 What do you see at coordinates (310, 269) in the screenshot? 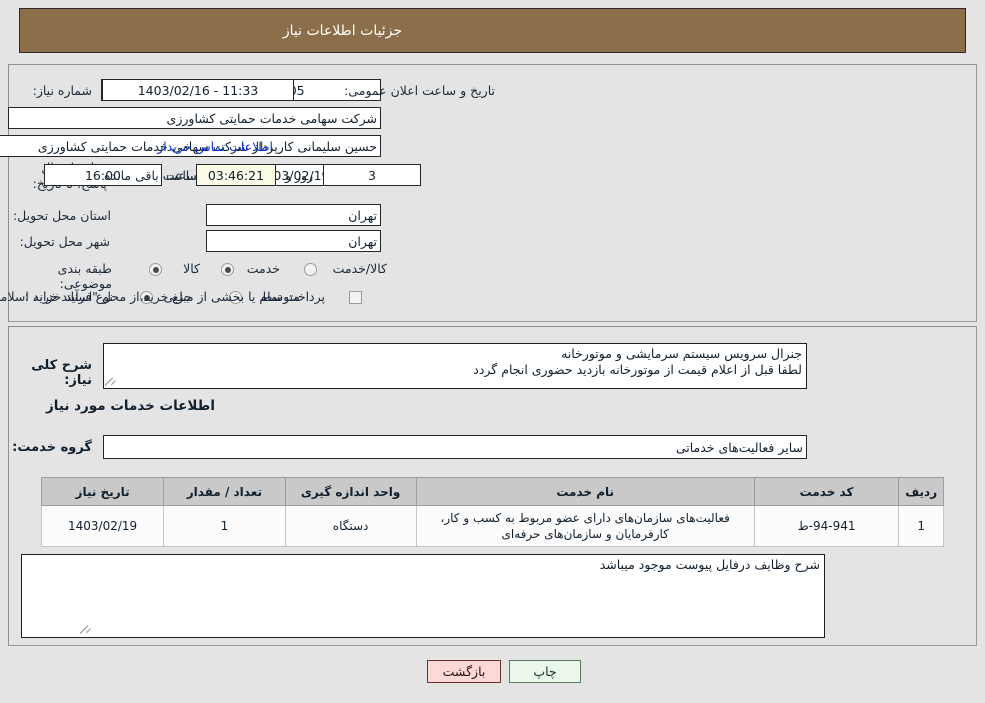
I see `category-radio-kala-khedmat` at bounding box center [310, 269].